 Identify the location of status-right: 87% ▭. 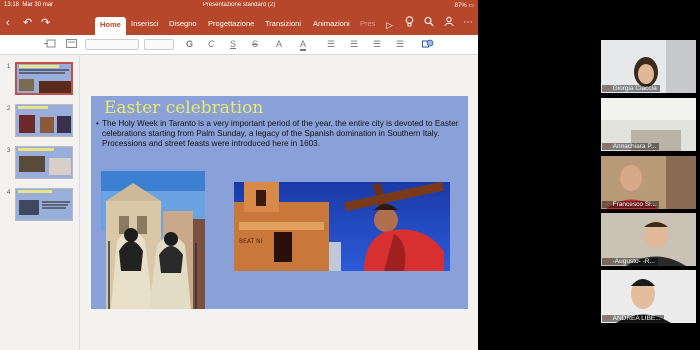
(464, 5).